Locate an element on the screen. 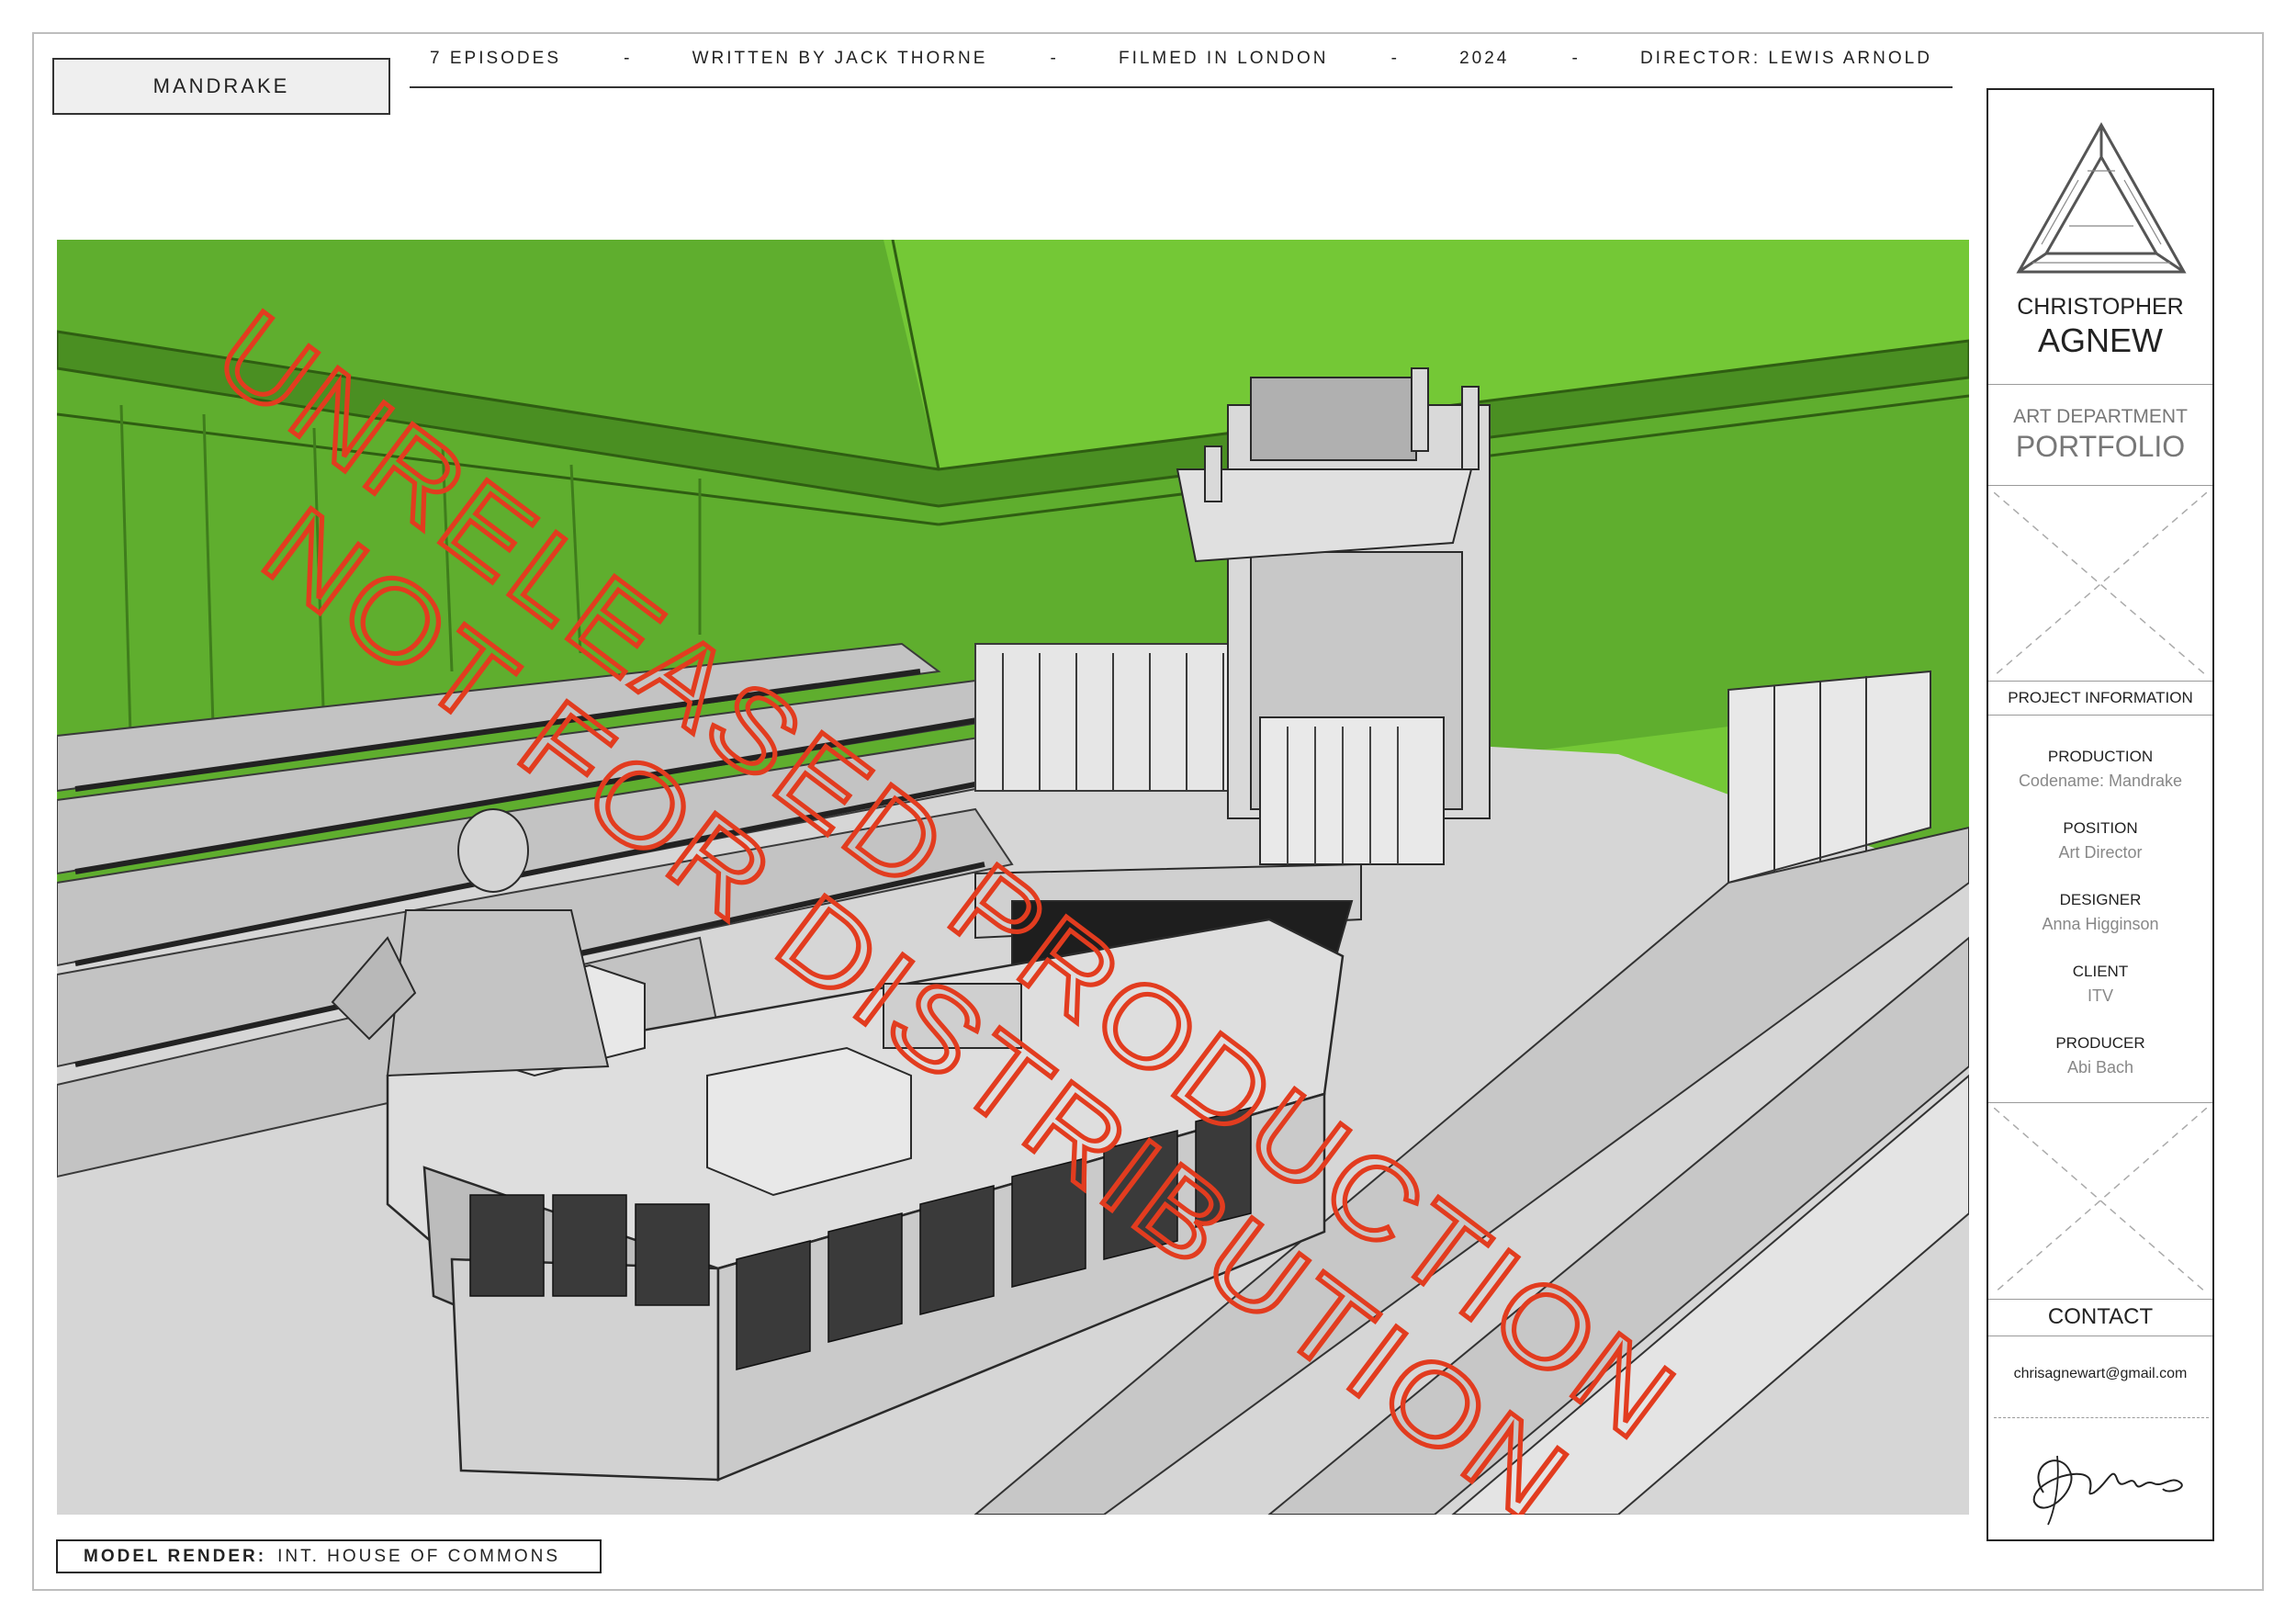 Image resolution: width=2296 pixels, height=1623 pixels. credit-director: DIRECTOR: LEWIS ARNOLD is located at coordinates (1786, 59).